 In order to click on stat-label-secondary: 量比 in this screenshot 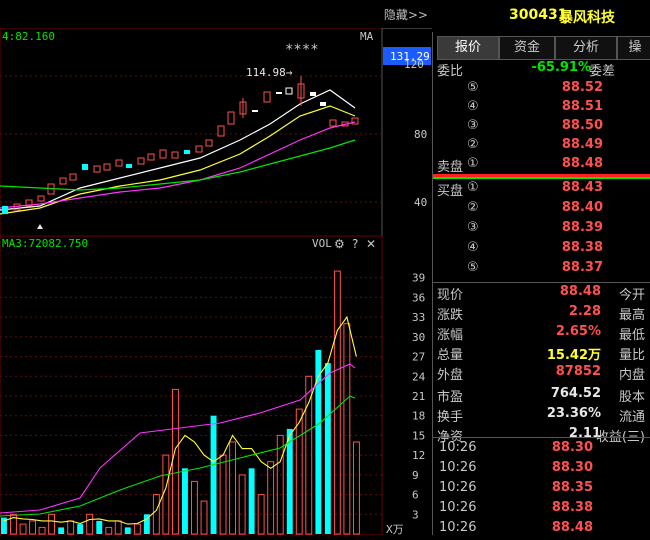, I will do `click(631, 355)`.